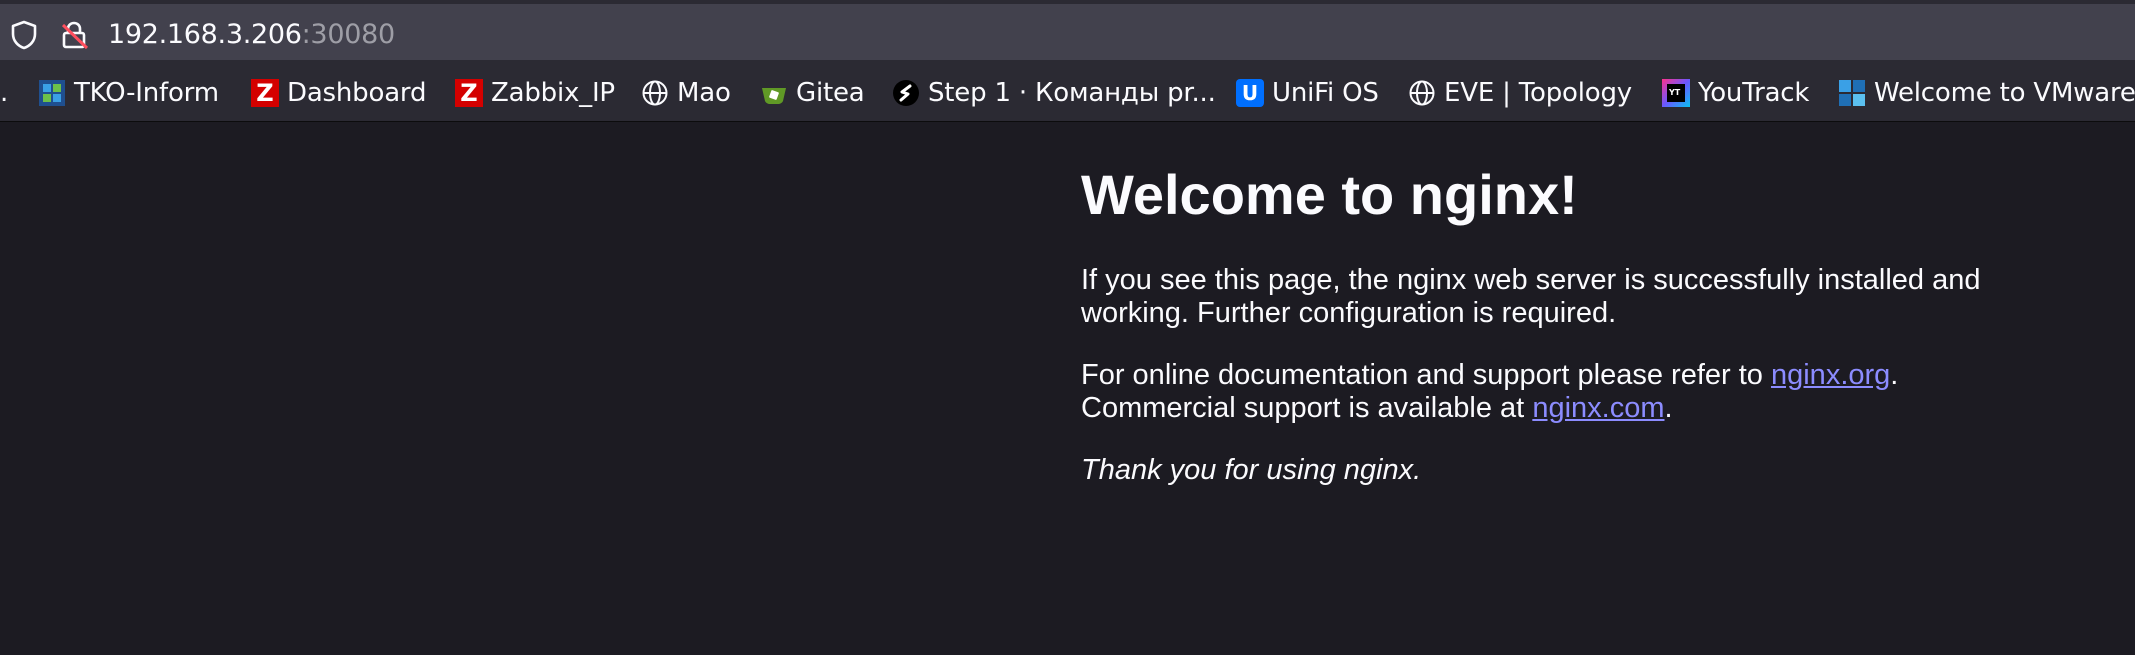  What do you see at coordinates (75, 35) in the screenshot?
I see `insecure-lock-icon` at bounding box center [75, 35].